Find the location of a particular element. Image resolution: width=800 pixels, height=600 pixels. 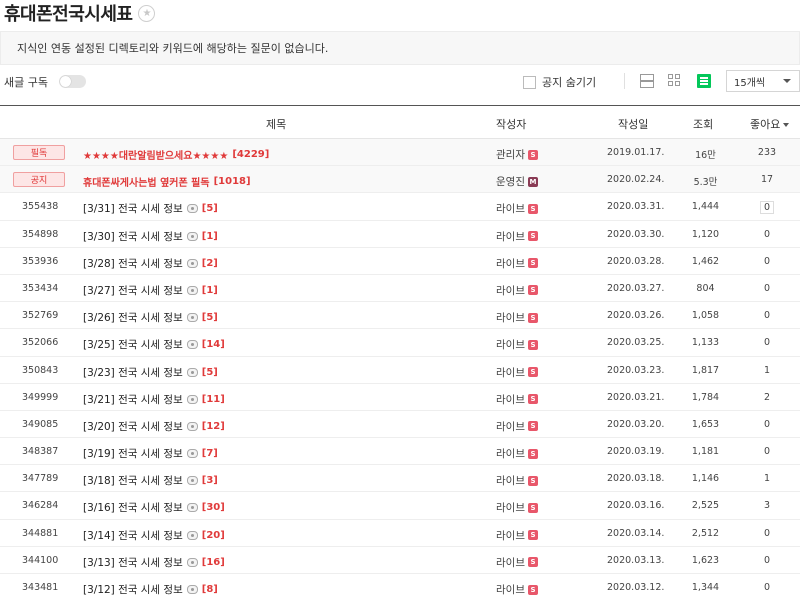

row-title-cell: [3/18] 전국 시세 정보 [3] is located at coordinates (150, 480).